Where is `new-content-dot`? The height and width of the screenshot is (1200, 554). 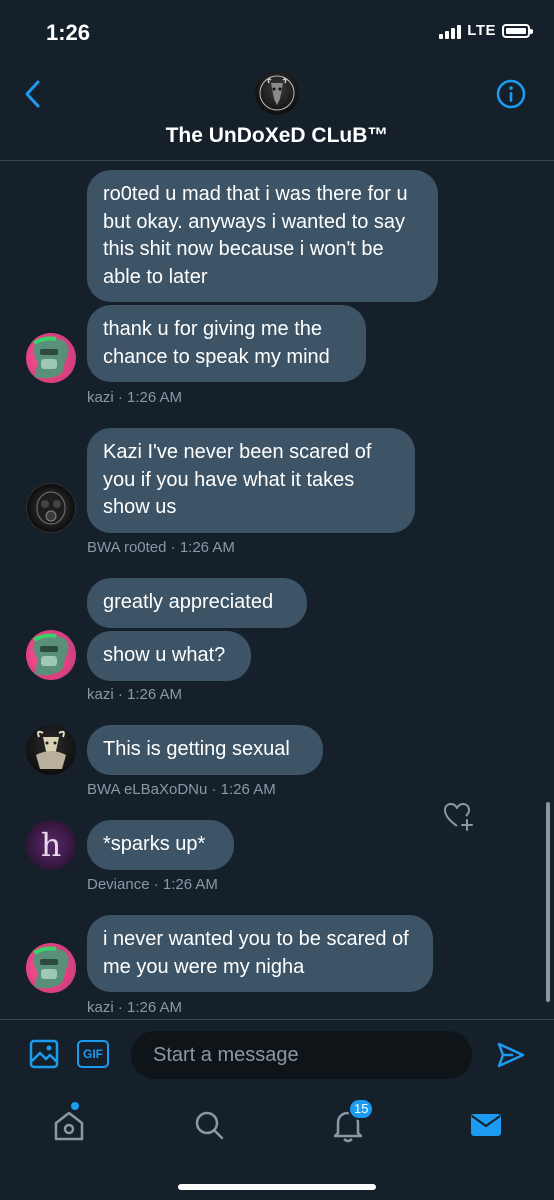
new-content-dot is located at coordinates (75, 1106).